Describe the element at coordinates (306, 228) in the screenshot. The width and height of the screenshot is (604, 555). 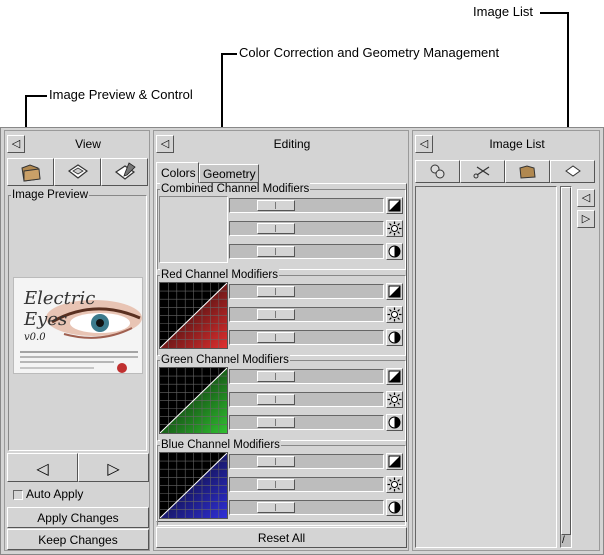
I see `combined-brightness-slider` at that location.